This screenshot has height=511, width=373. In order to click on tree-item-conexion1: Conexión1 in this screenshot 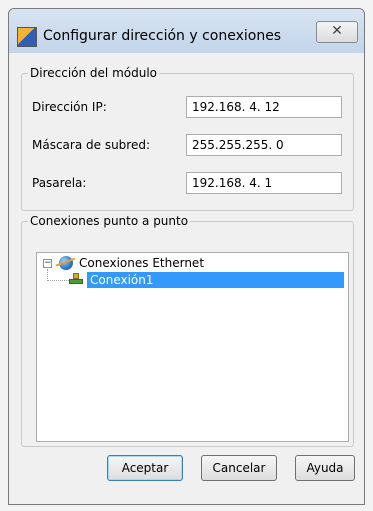, I will do `click(215, 280)`.